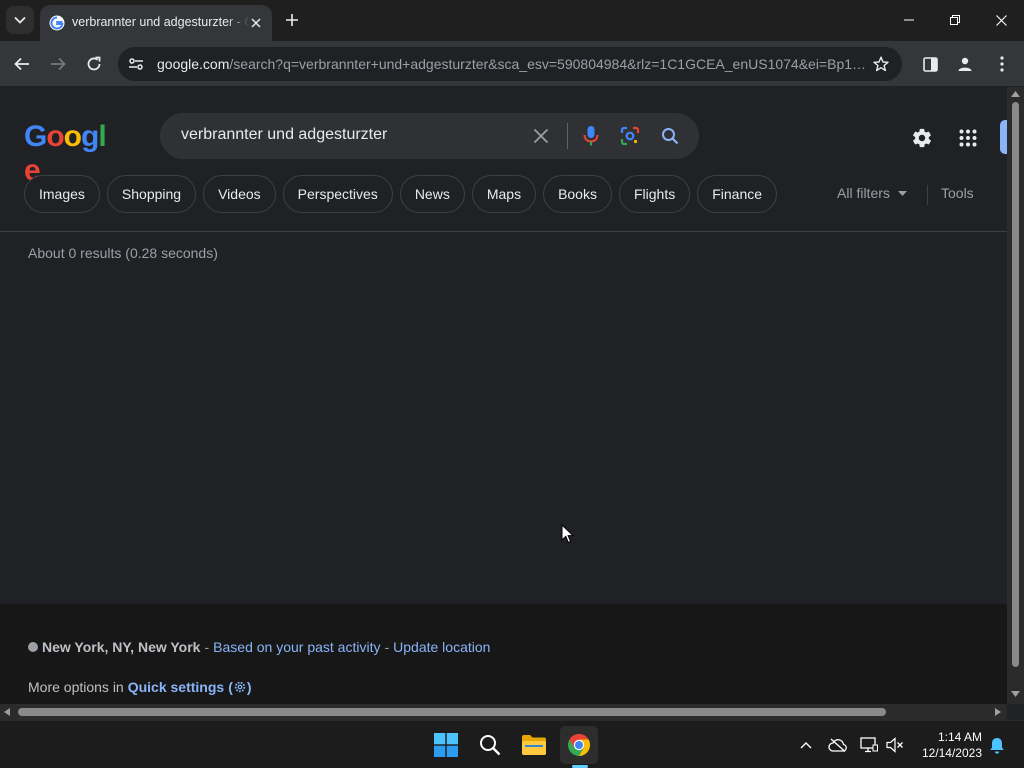  I want to click on vertical-scroll-thumb, so click(1015, 384).